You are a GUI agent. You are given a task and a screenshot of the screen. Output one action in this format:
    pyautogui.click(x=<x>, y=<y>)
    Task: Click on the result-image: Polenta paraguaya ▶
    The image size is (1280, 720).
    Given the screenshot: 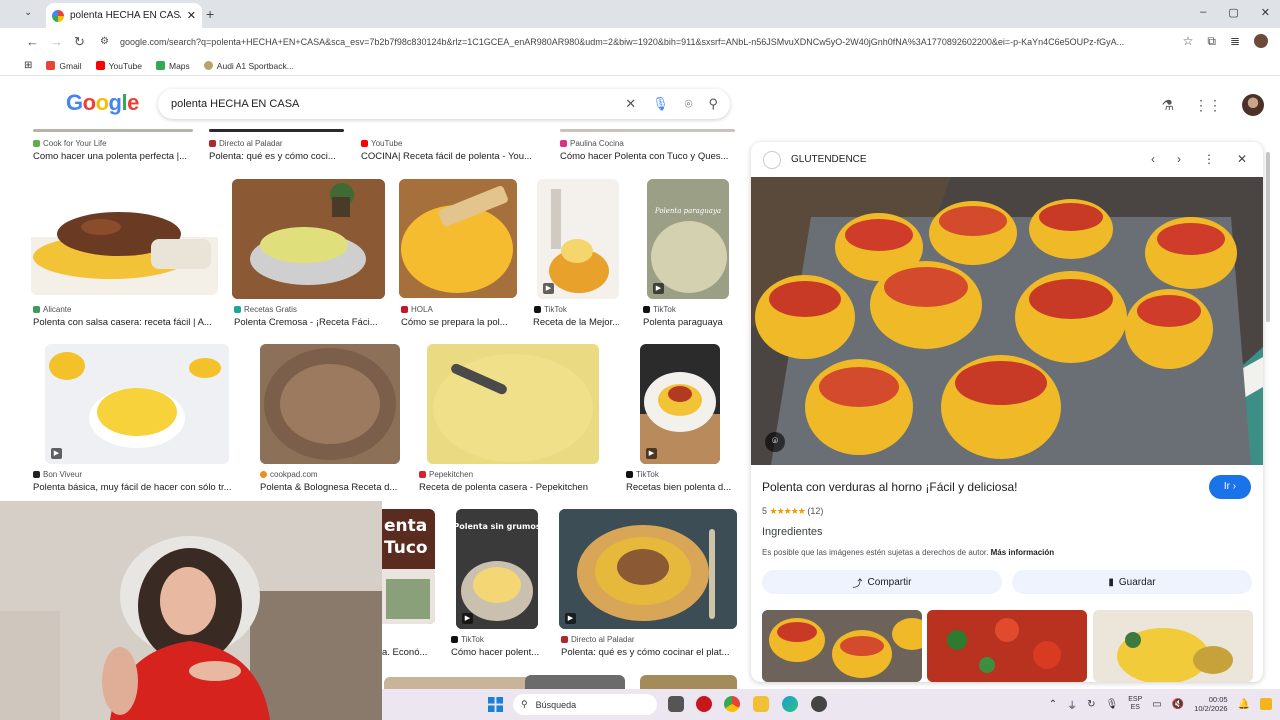 What is the action you would take?
    pyautogui.click(x=688, y=239)
    